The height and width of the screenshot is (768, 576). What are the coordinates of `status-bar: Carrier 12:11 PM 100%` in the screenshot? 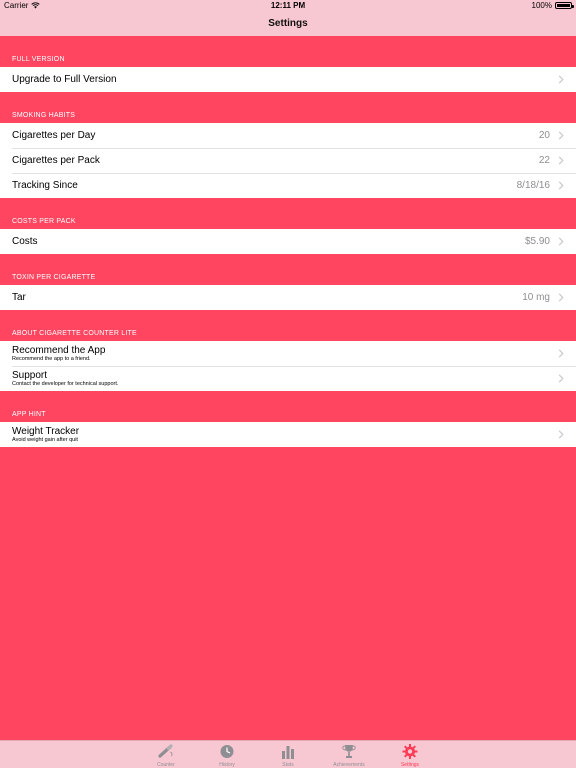 It's located at (288, 6).